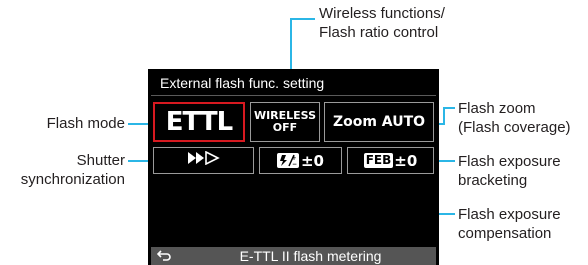  What do you see at coordinates (509, 224) in the screenshot?
I see `callout-fec: Flash exposure compensation` at bounding box center [509, 224].